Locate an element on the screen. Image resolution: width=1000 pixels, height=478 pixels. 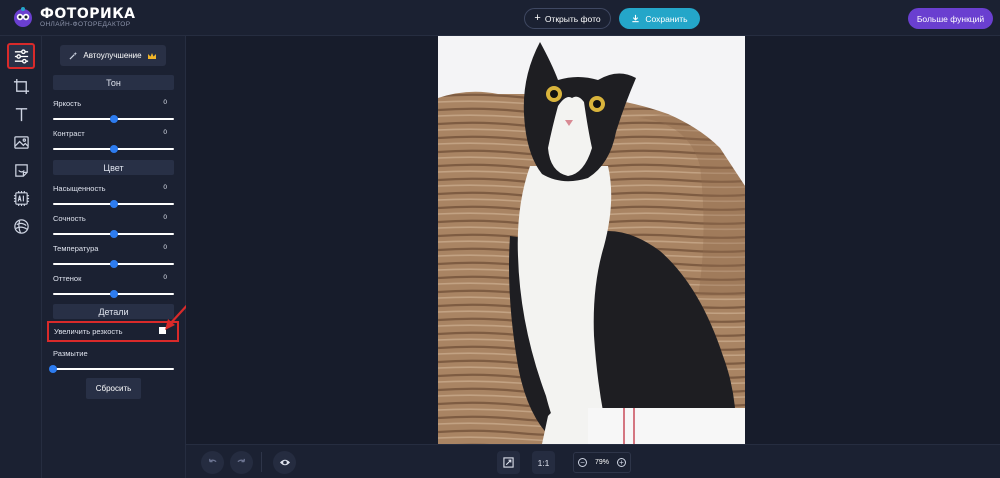
contrast-value: 0 is located at coordinates (165, 132).